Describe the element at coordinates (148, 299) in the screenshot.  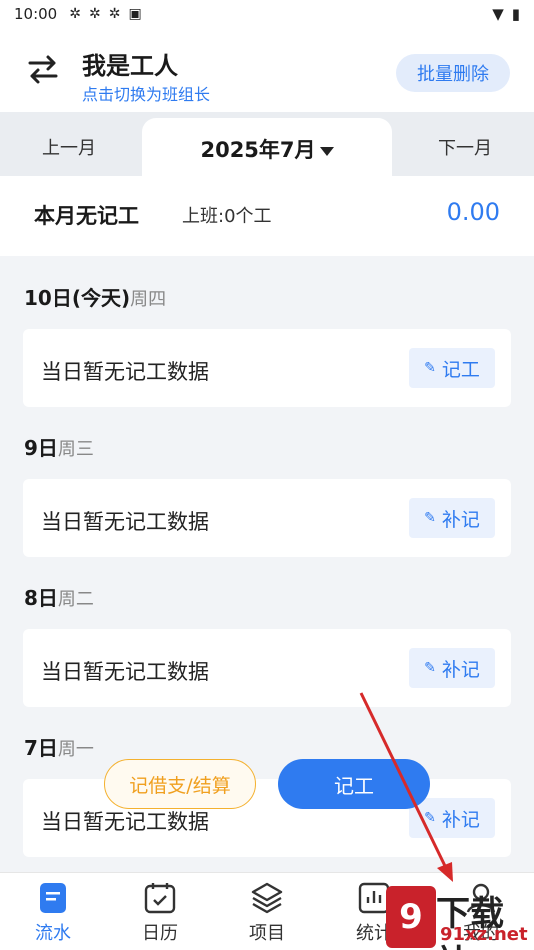
I see `day-weekday: 周四` at that location.